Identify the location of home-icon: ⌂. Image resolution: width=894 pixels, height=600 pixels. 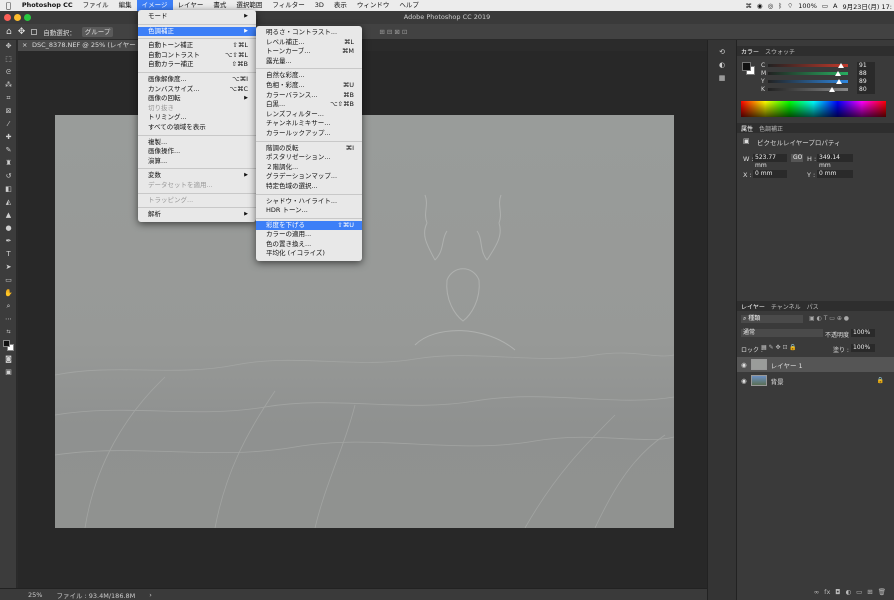
(9, 32).